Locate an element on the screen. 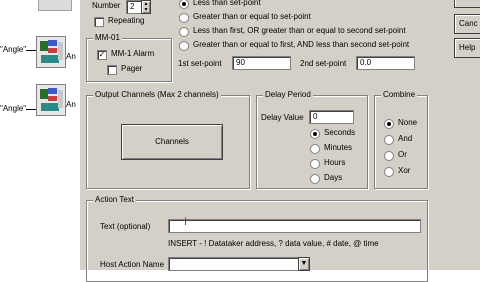 Image resolution: width=480 pixels, height=282 pixels. action-text-label: Text (optional) is located at coordinates (125, 226).